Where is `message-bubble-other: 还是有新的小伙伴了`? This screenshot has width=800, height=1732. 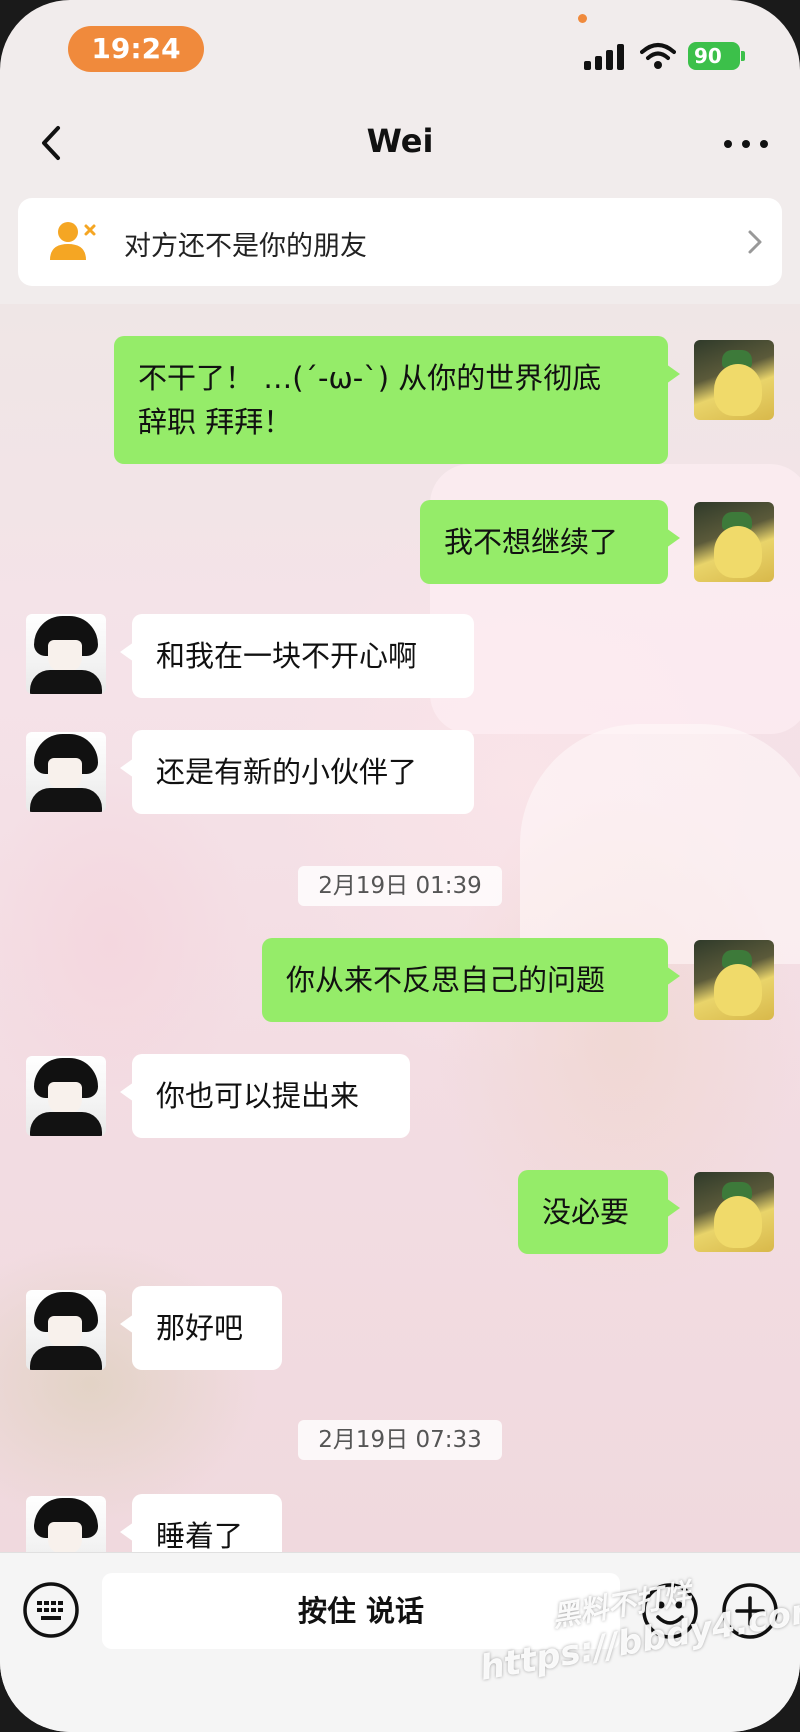
message-bubble-other: 还是有新的小伙伴了 is located at coordinates (297, 772).